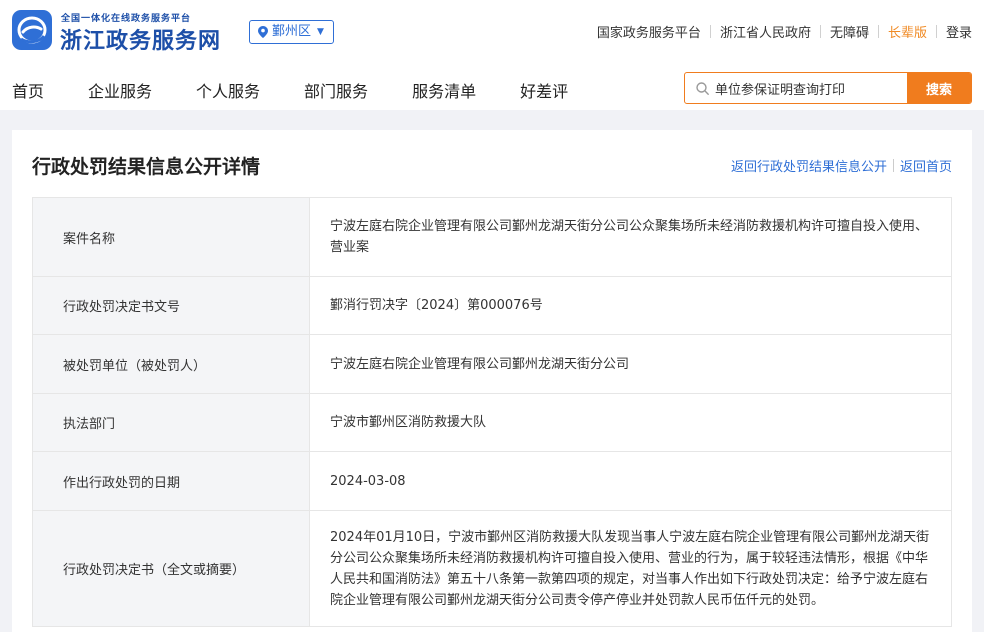 The width and height of the screenshot is (984, 632). Describe the element at coordinates (810, 88) in the screenshot. I see `search-input` at that location.